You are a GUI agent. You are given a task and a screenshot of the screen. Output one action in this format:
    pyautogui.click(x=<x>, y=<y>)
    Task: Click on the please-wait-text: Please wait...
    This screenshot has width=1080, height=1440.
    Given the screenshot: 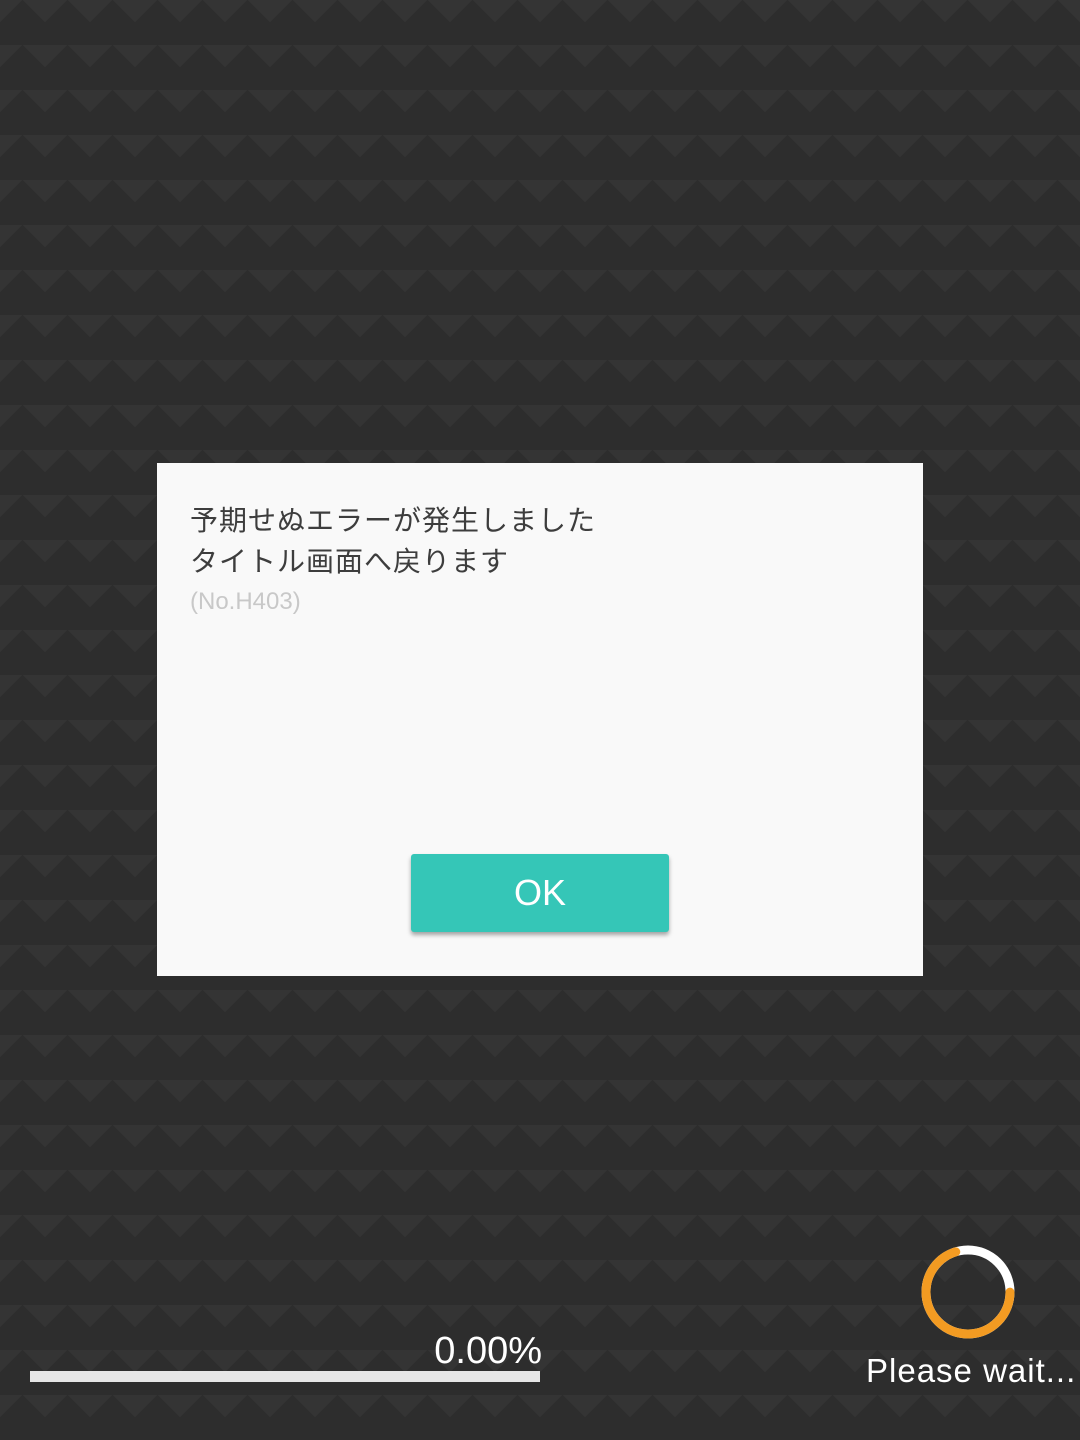 What is the action you would take?
    pyautogui.click(x=971, y=1370)
    